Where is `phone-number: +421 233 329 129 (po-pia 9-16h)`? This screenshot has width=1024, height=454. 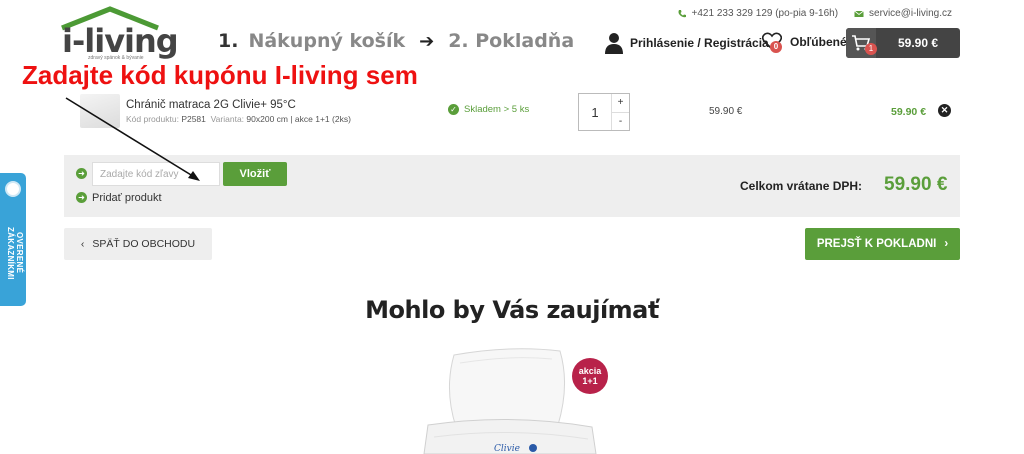
phone-number: +421 233 329 129 (po-pia 9-16h) is located at coordinates (765, 13).